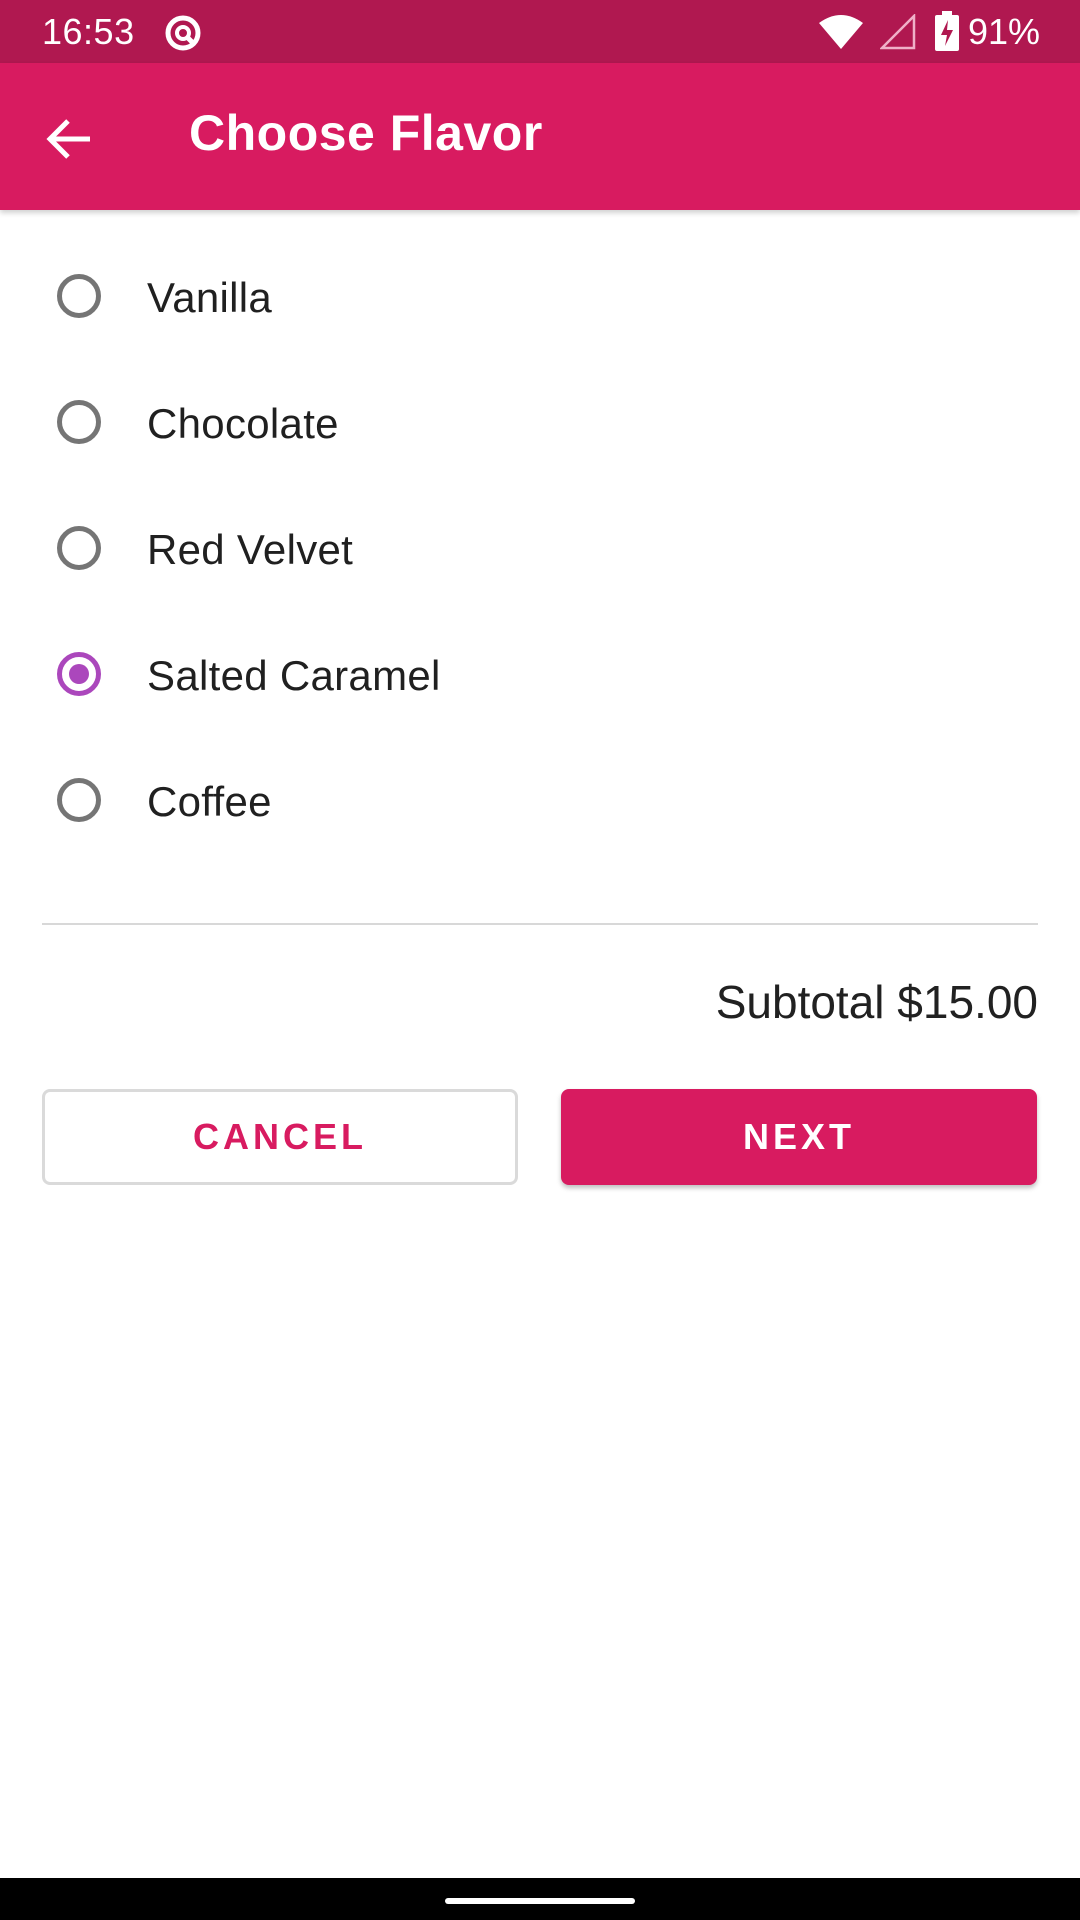 Image resolution: width=1080 pixels, height=1920 pixels. I want to click on radio-label: Coffee, so click(209, 801).